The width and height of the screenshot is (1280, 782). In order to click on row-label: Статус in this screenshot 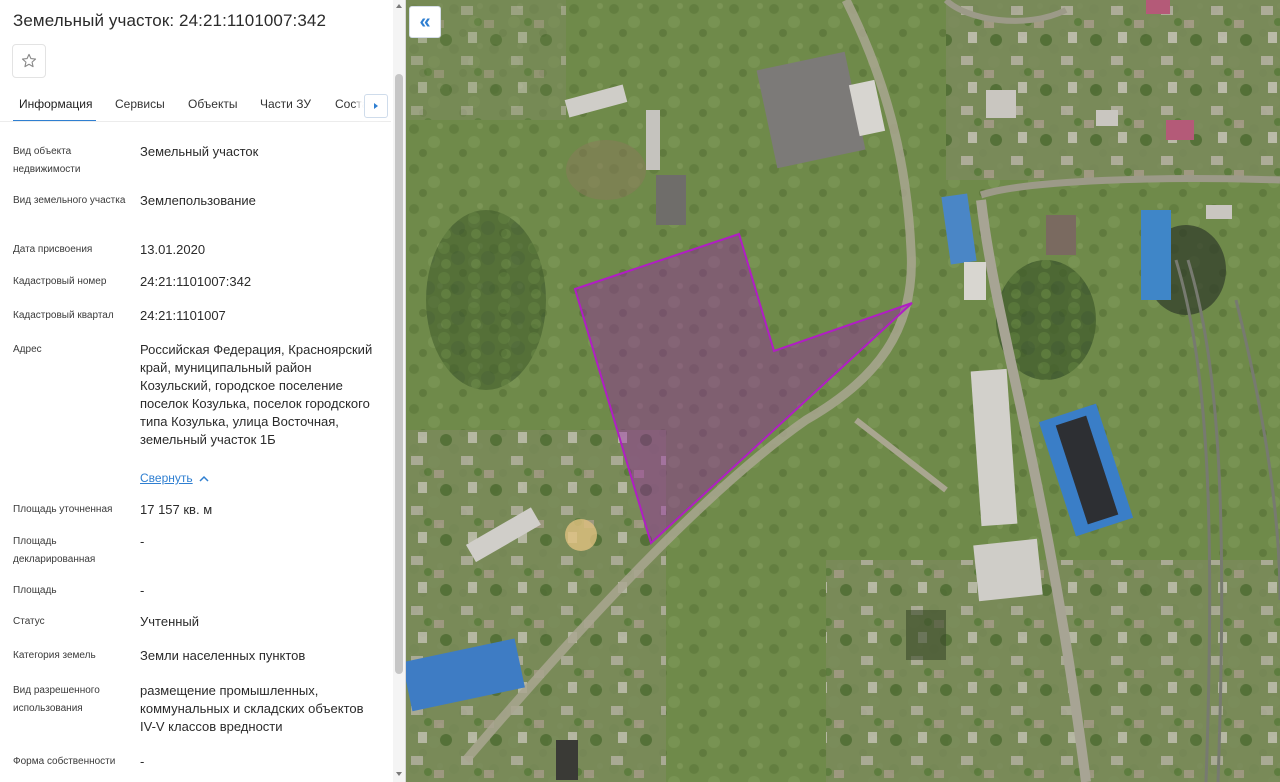, I will do `click(29, 621)`.